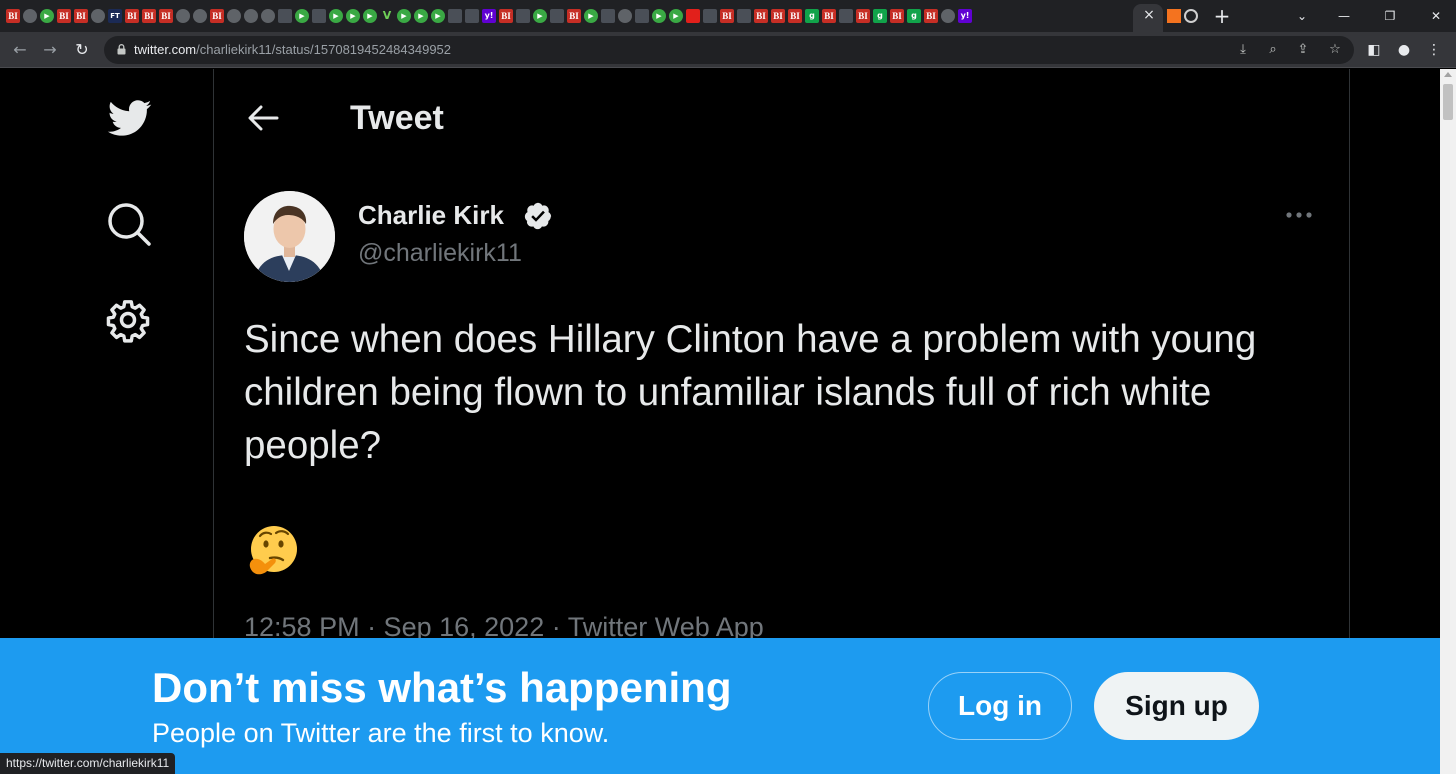  What do you see at coordinates (115, 16) in the screenshot?
I see `tab-favicon-ft-icon: FT` at bounding box center [115, 16].